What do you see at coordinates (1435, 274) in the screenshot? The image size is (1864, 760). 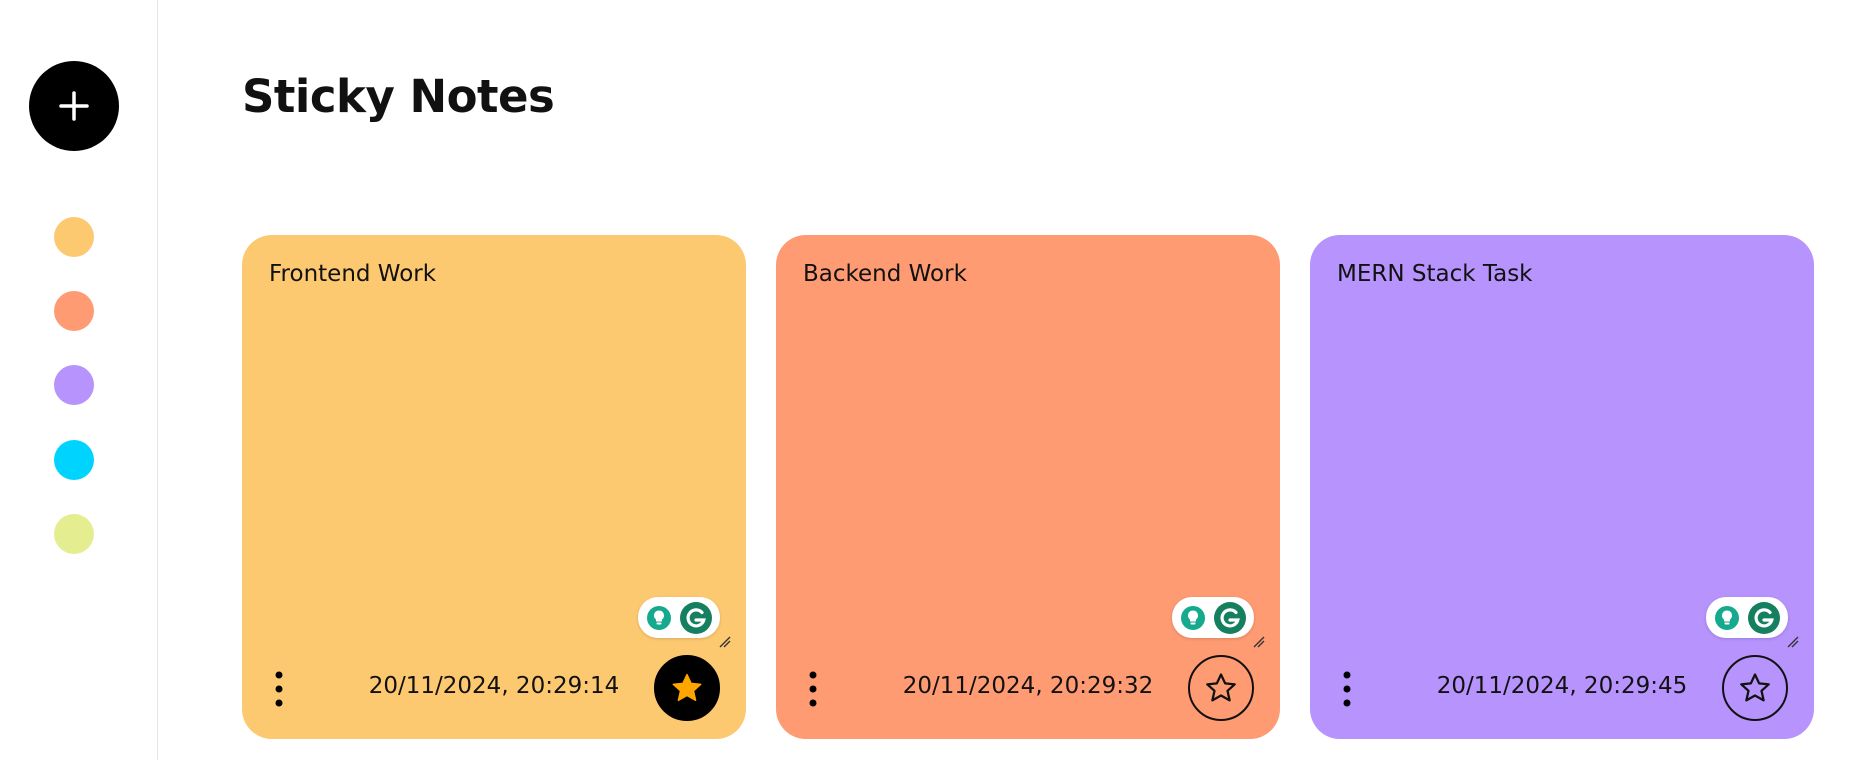 I see `note-text: MERN Stack Task` at bounding box center [1435, 274].